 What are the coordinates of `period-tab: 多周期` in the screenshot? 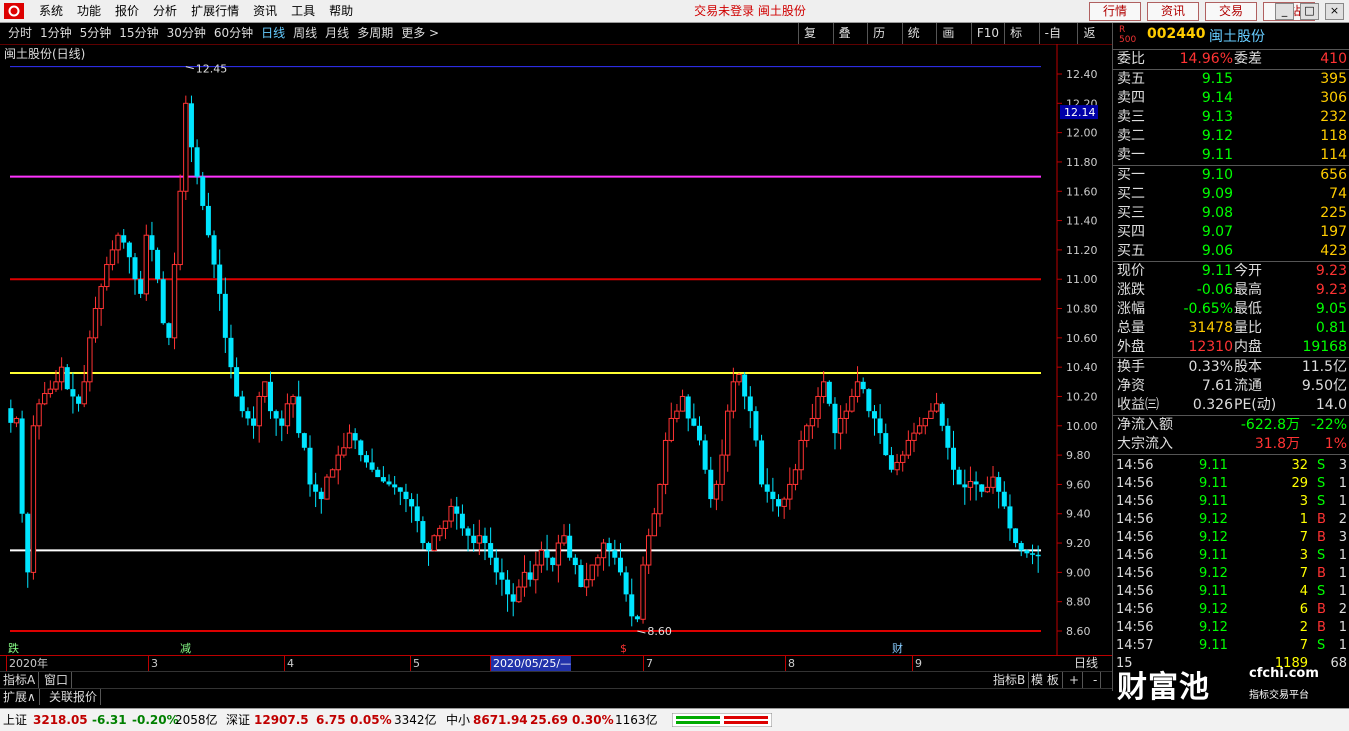 It's located at (375, 33).